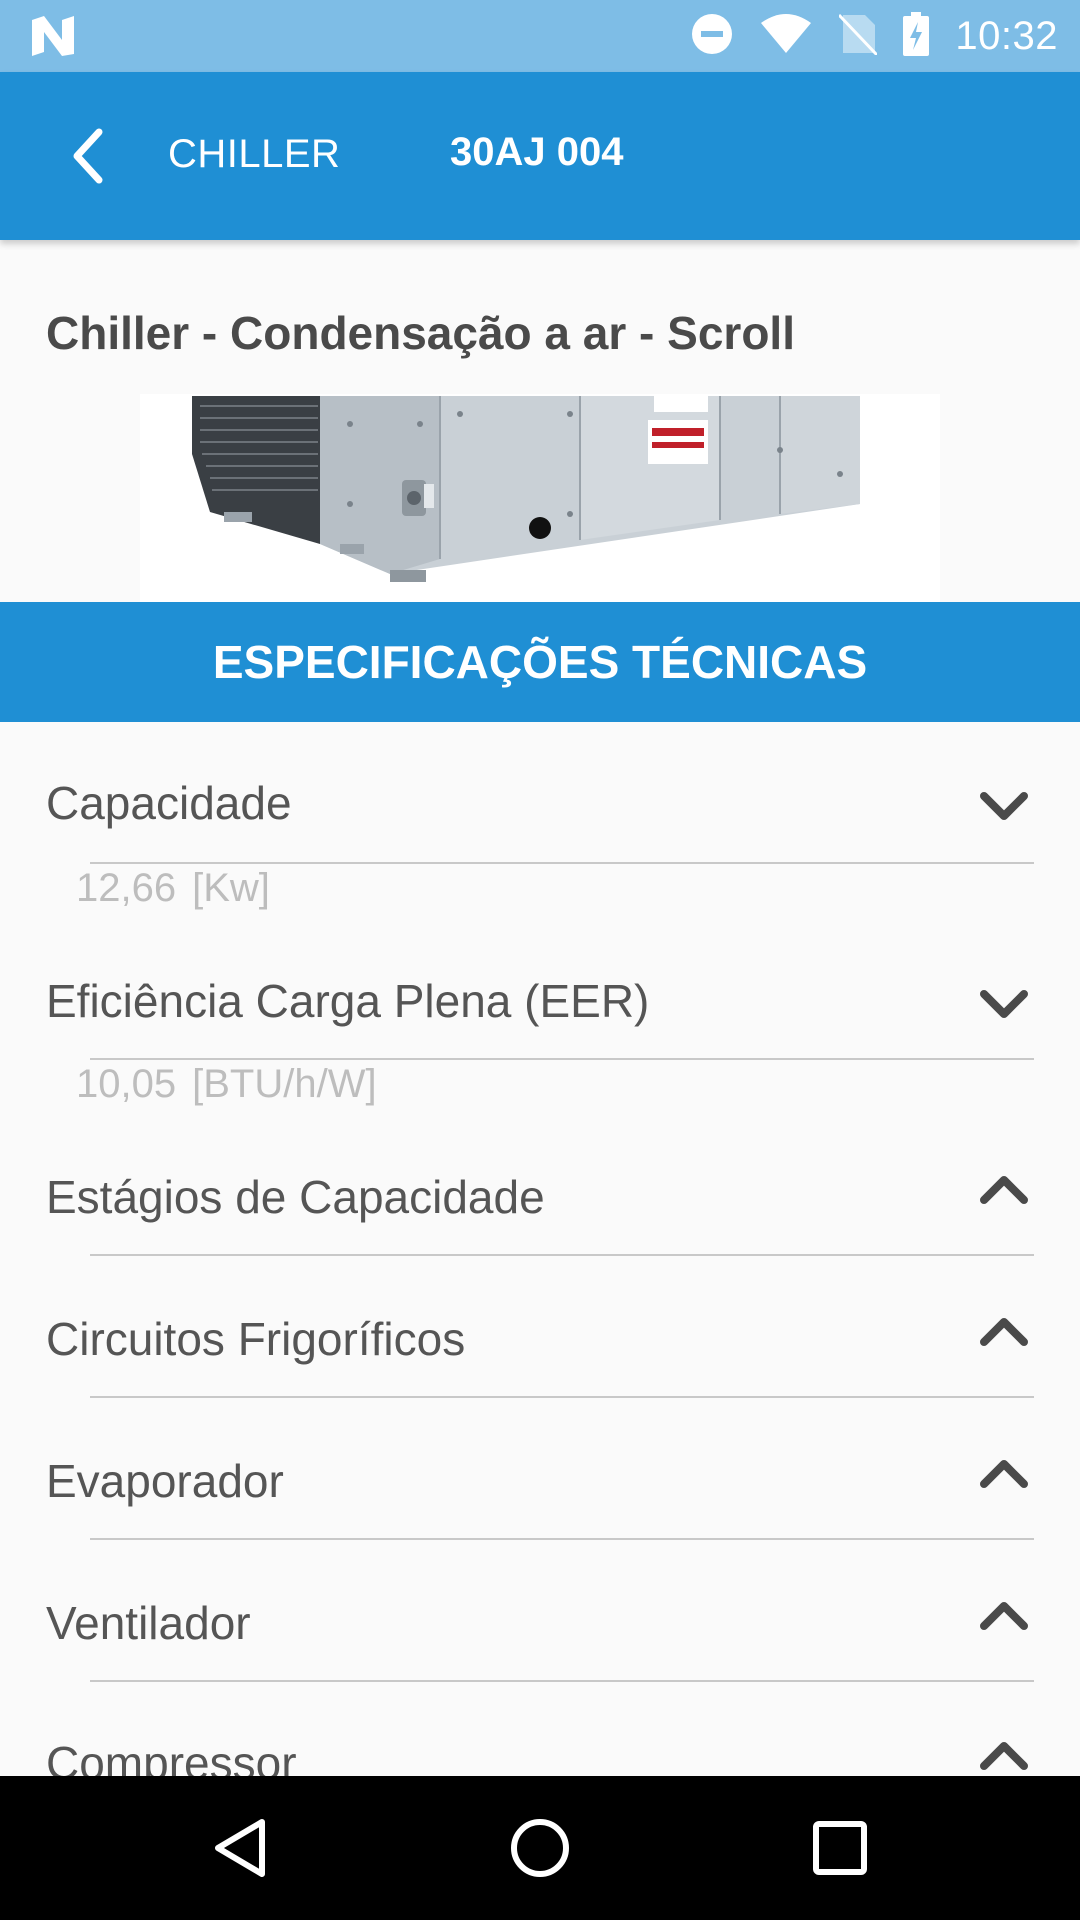 Image resolution: width=1080 pixels, height=1920 pixels. I want to click on spec-row-ventilador: Ventilador, so click(540, 1611).